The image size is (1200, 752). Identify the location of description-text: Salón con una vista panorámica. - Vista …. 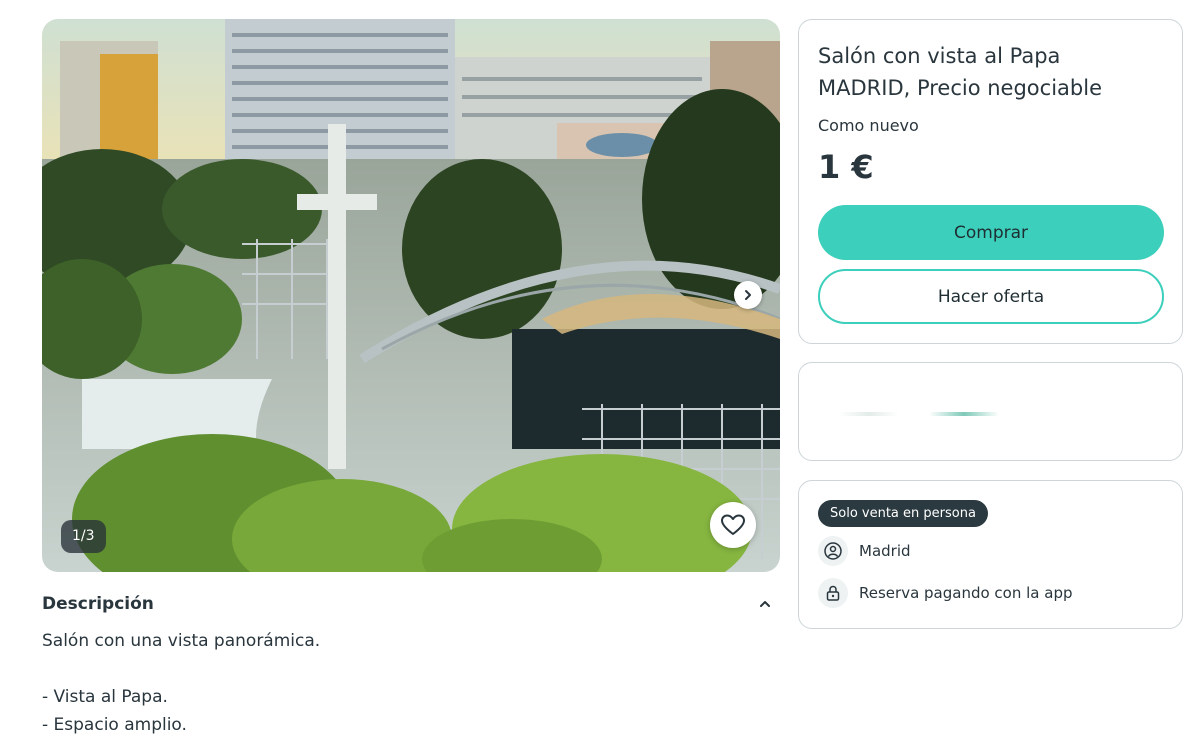
(181, 683).